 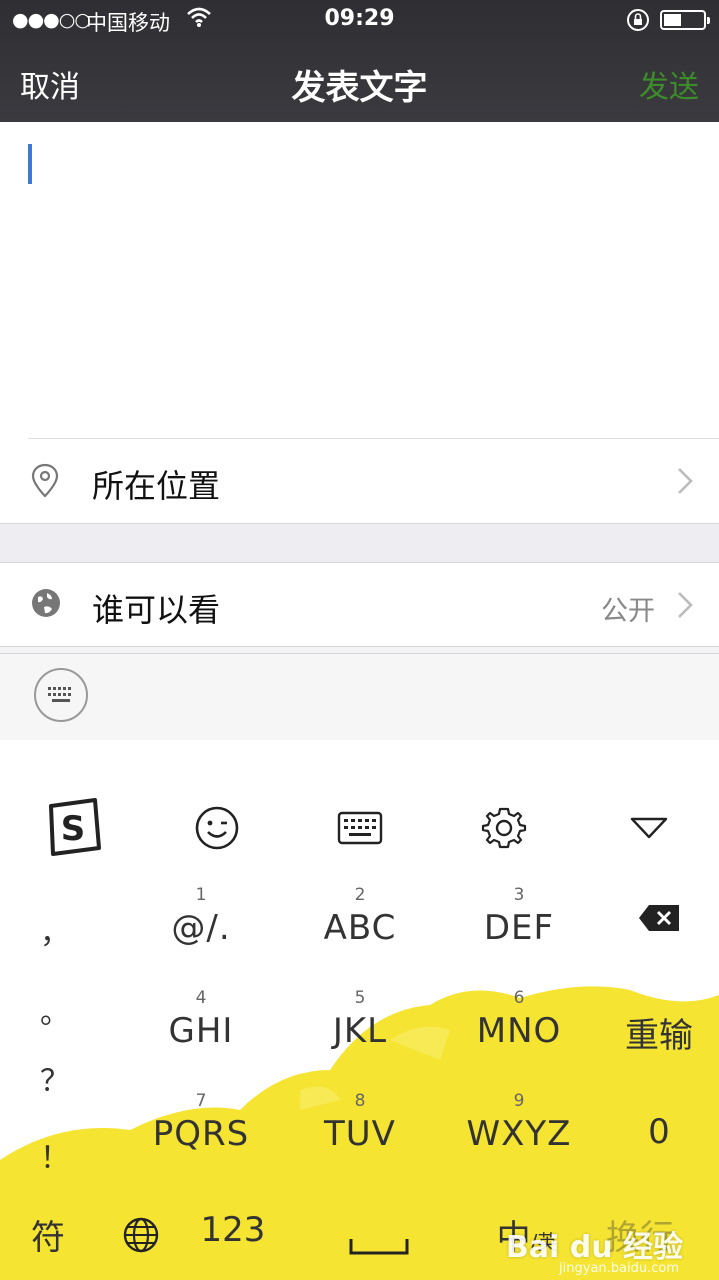 What do you see at coordinates (360, 998) in the screenshot?
I see `key-number: 5` at bounding box center [360, 998].